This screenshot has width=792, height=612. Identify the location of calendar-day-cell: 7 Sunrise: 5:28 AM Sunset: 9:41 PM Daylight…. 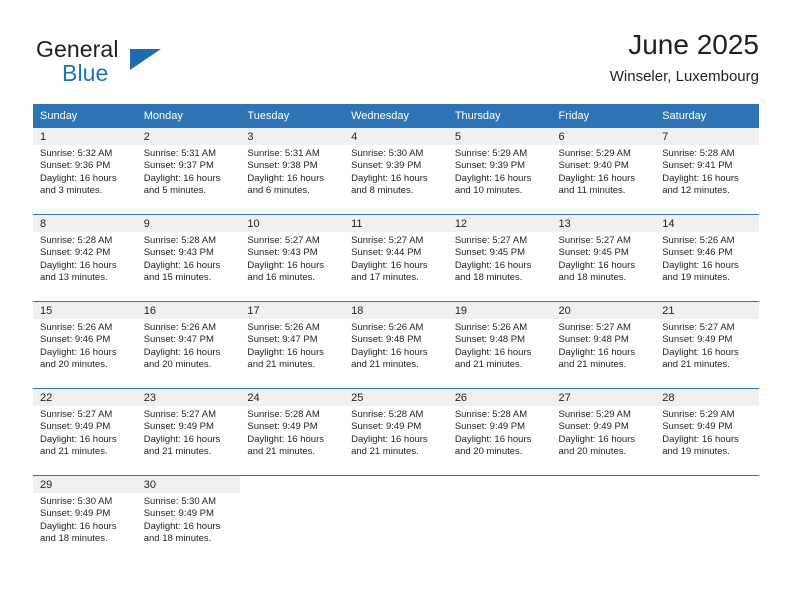
(707, 171).